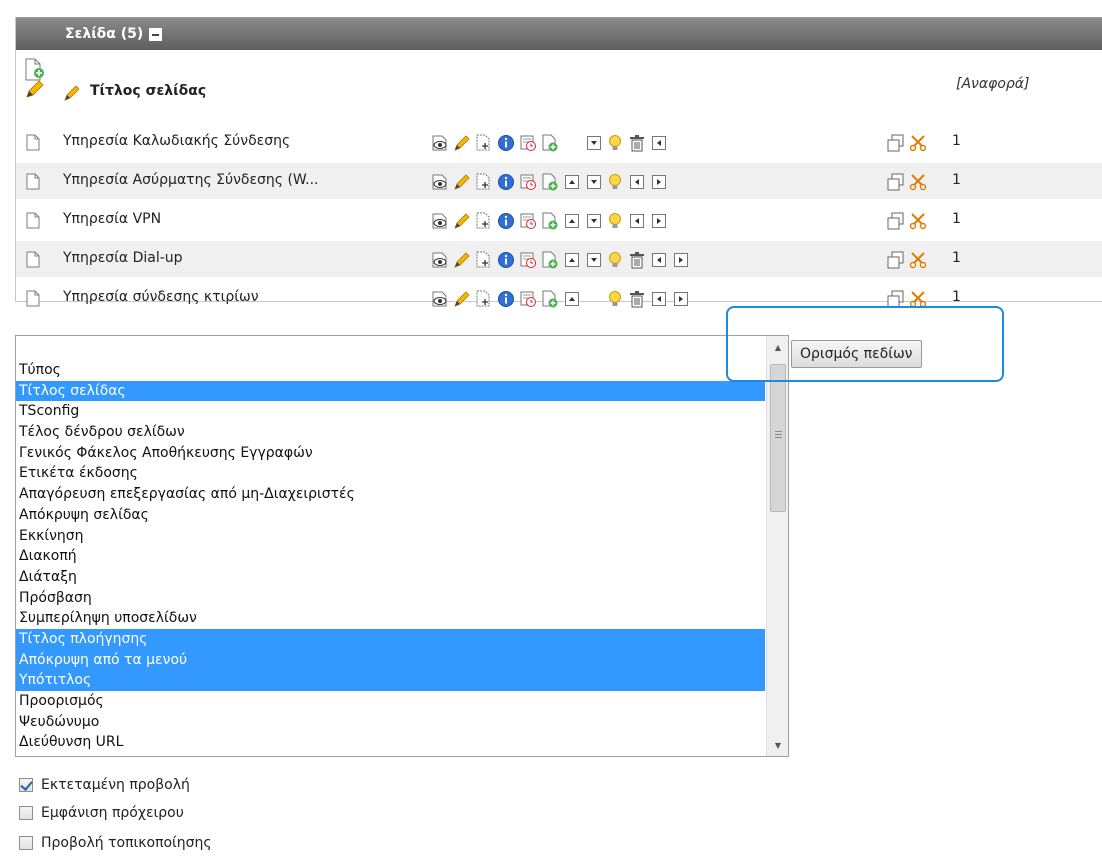 The width and height of the screenshot is (1102, 864). Describe the element at coordinates (390, 701) in the screenshot. I see `field-option: Προορισμός` at that location.